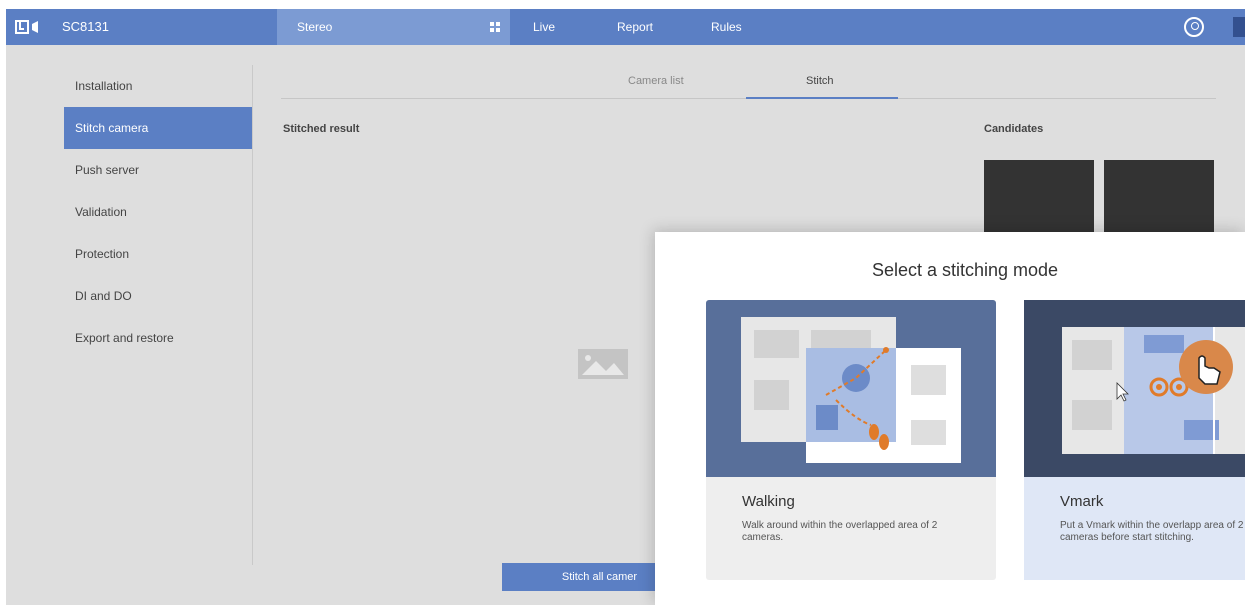  I want to click on nav-report: Report, so click(635, 27).